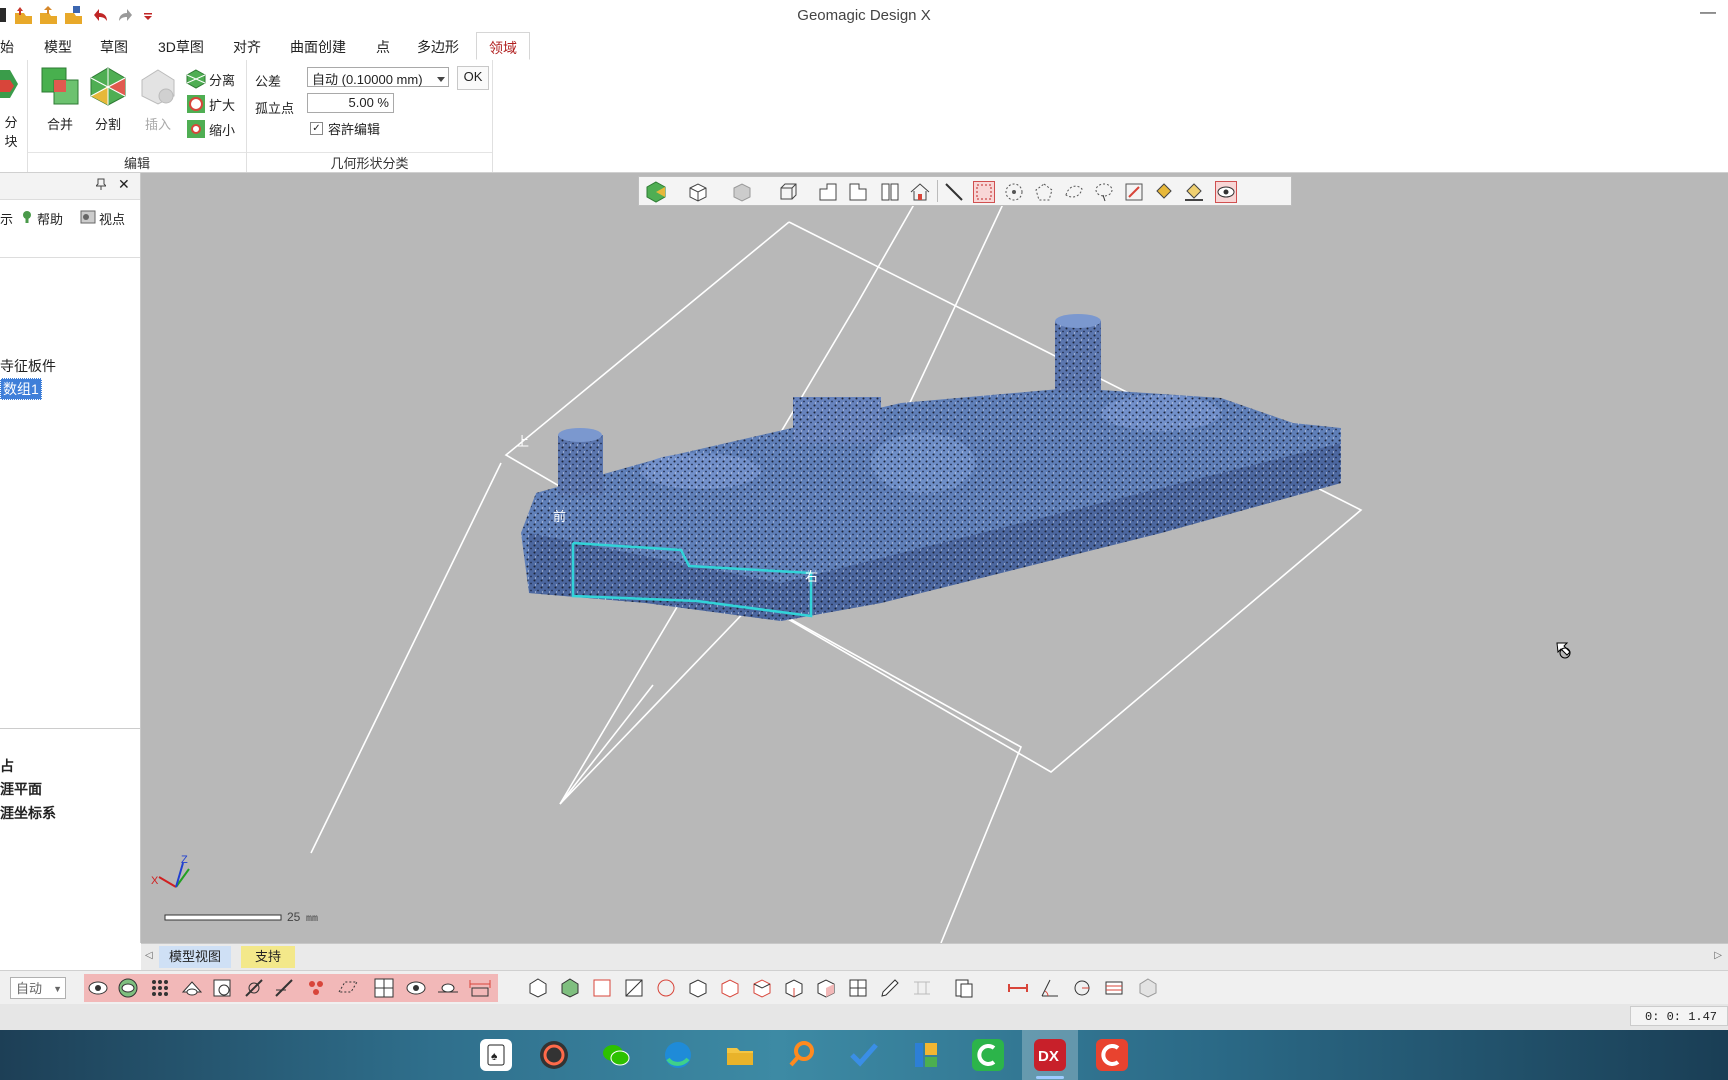  Describe the element at coordinates (284, 988) in the screenshot. I see `filter-curve-icon` at that location.